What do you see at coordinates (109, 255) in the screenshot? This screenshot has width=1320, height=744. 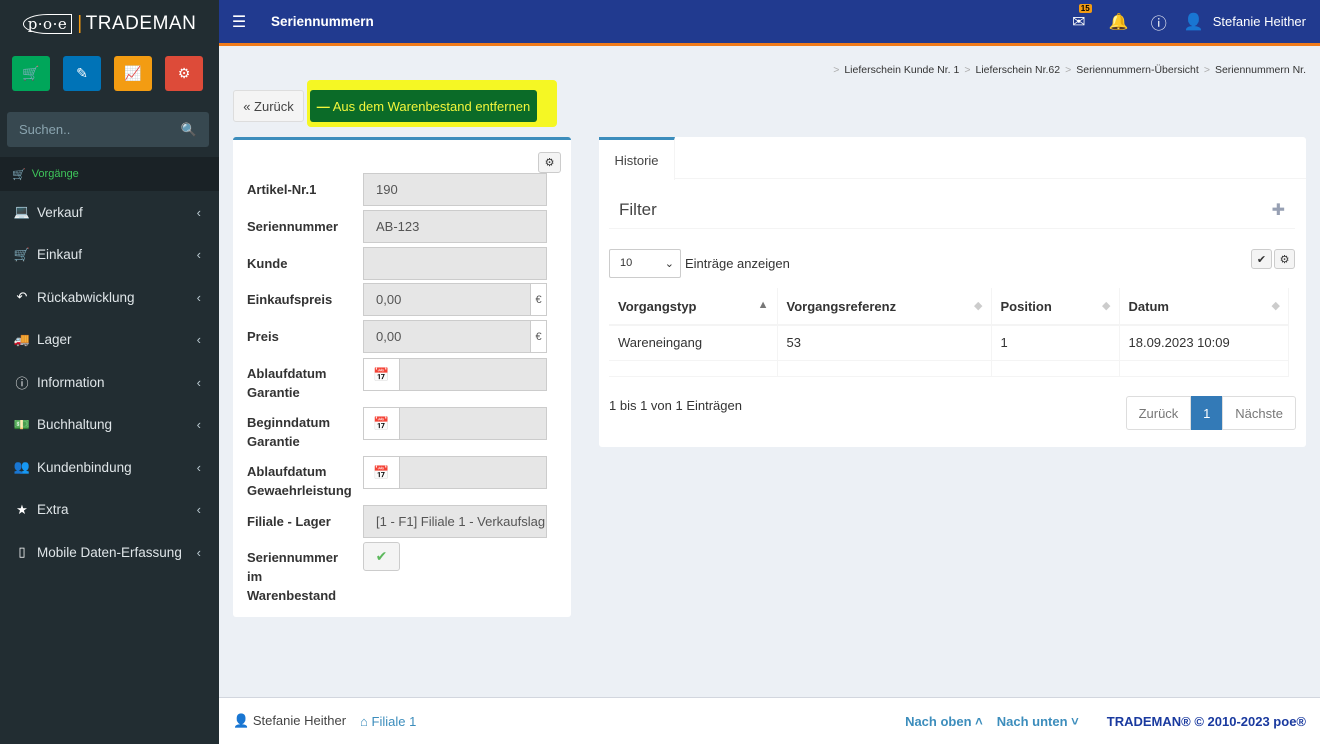 I see `sidebar-item-einkauf: 🛒 Einkauf ‹` at bounding box center [109, 255].